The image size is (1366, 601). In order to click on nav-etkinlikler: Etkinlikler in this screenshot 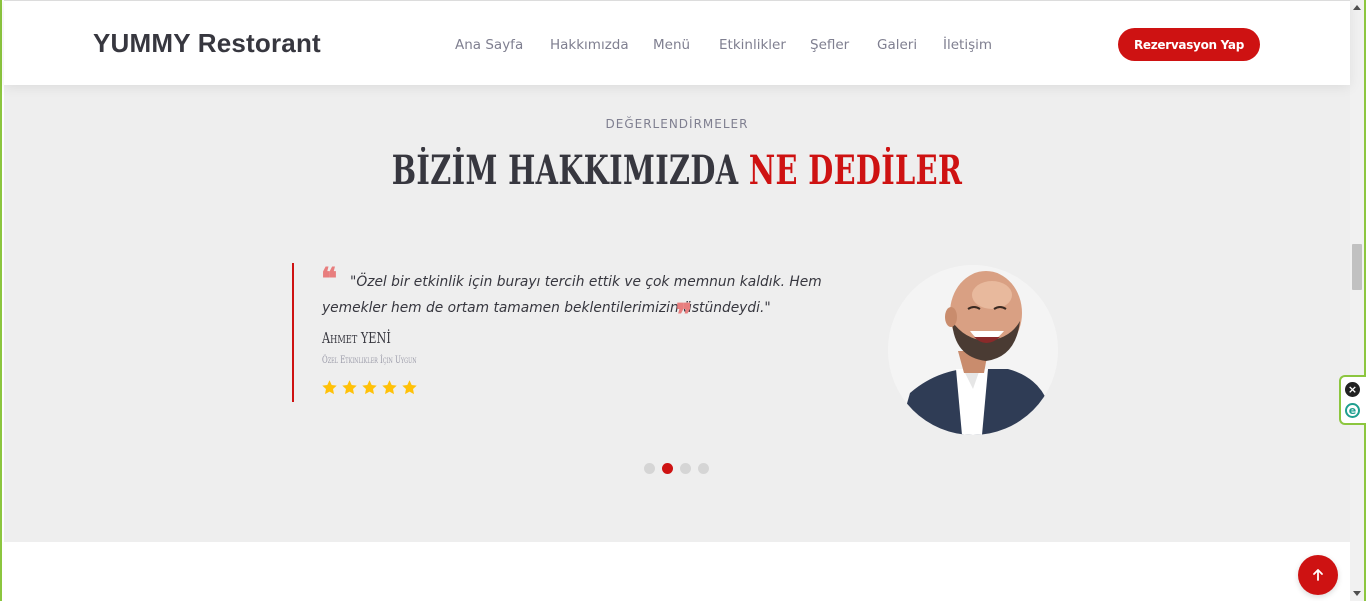, I will do `click(752, 45)`.